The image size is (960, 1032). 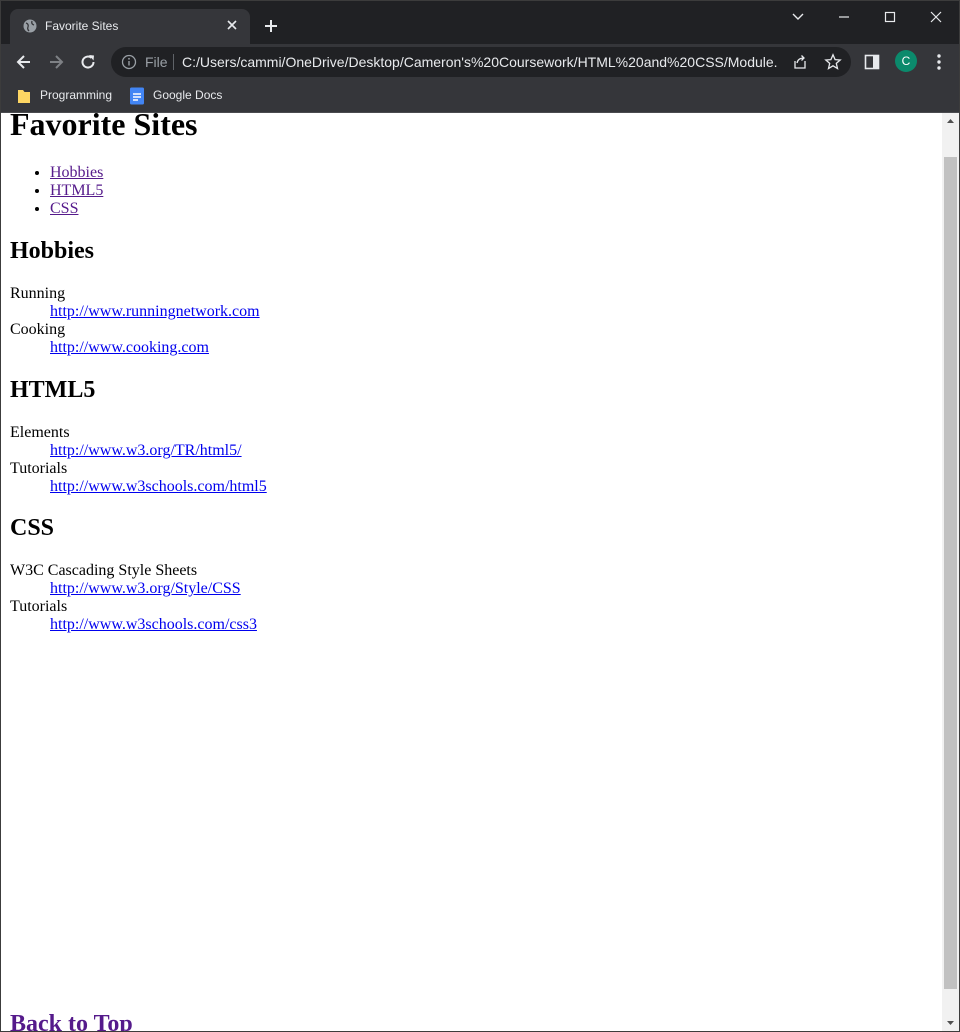 I want to click on forward-button, so click(x=56, y=62).